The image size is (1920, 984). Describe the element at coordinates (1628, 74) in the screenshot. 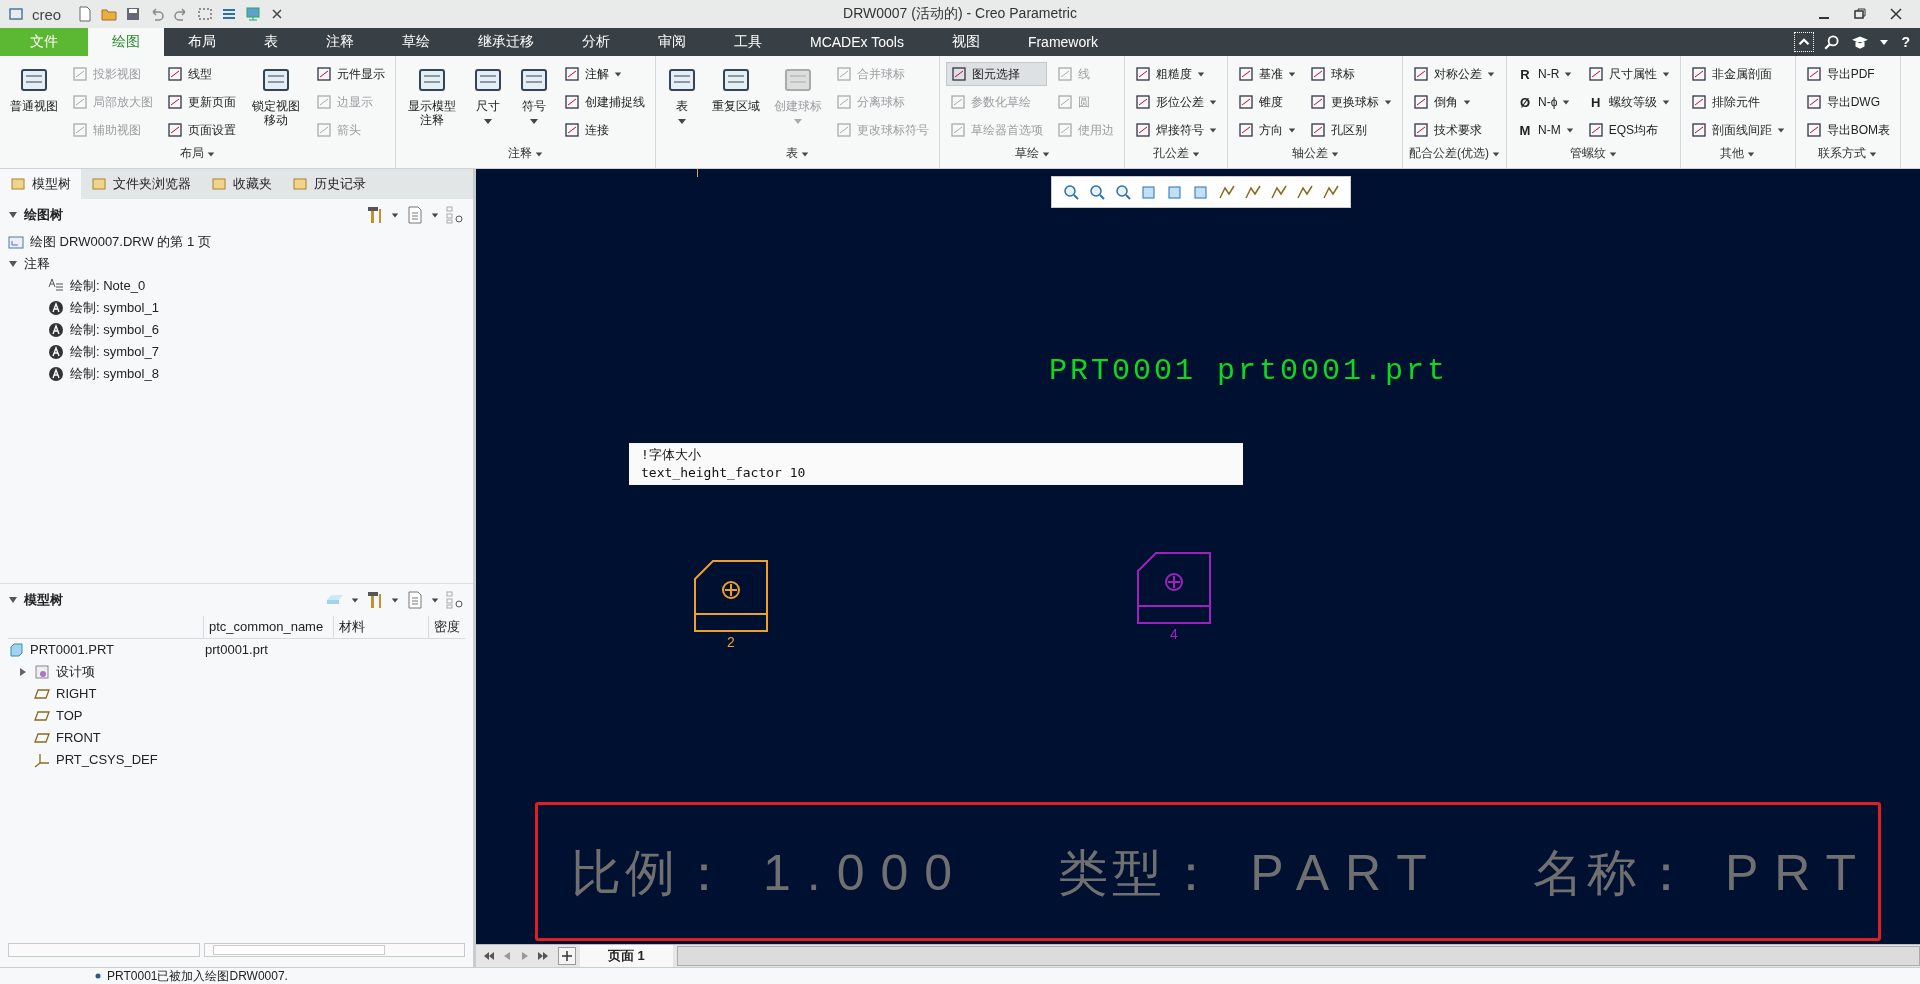

I see `ribbon-button: 尺寸属性` at that location.